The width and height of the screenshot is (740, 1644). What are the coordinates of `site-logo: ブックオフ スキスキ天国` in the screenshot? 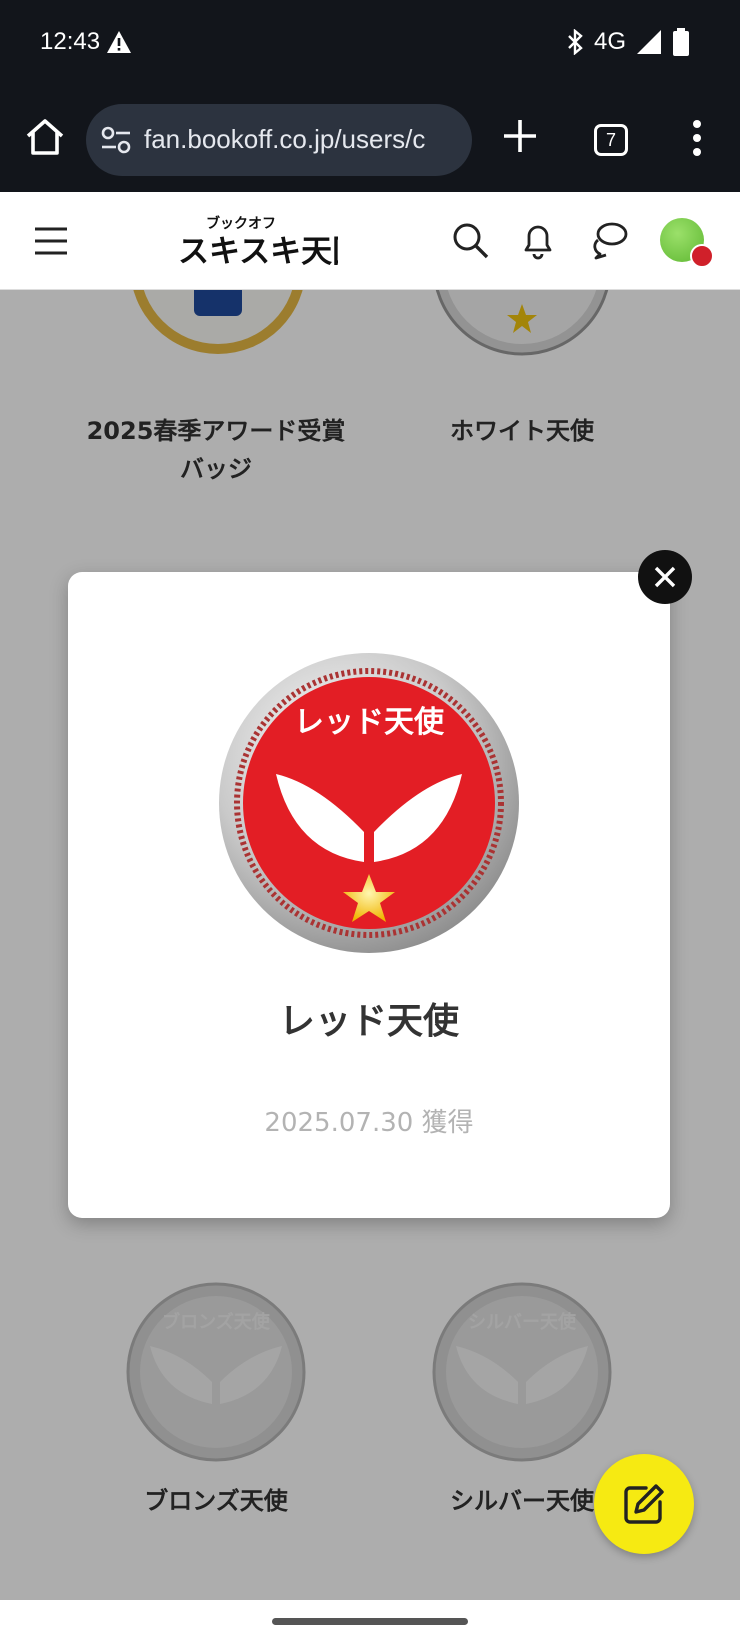 It's located at (269, 241).